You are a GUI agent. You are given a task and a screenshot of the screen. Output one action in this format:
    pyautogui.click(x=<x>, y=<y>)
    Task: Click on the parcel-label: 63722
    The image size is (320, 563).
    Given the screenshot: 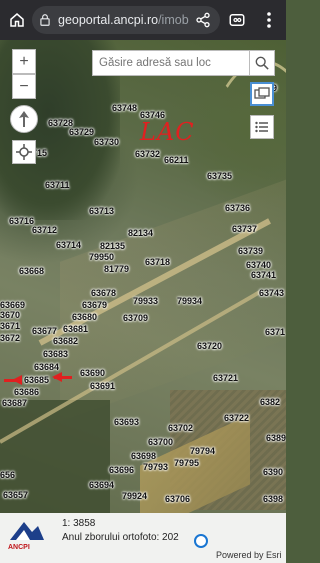 What is the action you would take?
    pyautogui.click(x=236, y=418)
    